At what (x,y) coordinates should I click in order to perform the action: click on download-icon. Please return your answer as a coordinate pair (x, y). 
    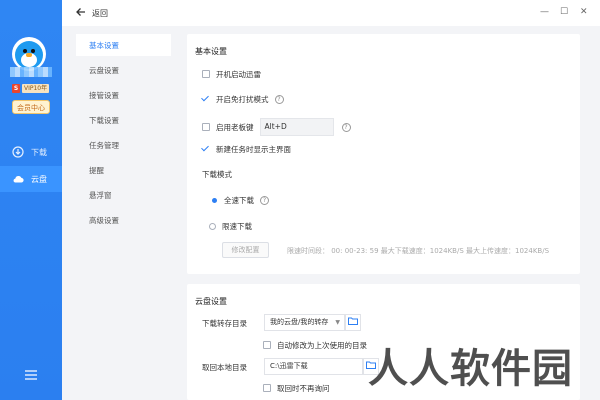
    Looking at the image, I should click on (18, 152).